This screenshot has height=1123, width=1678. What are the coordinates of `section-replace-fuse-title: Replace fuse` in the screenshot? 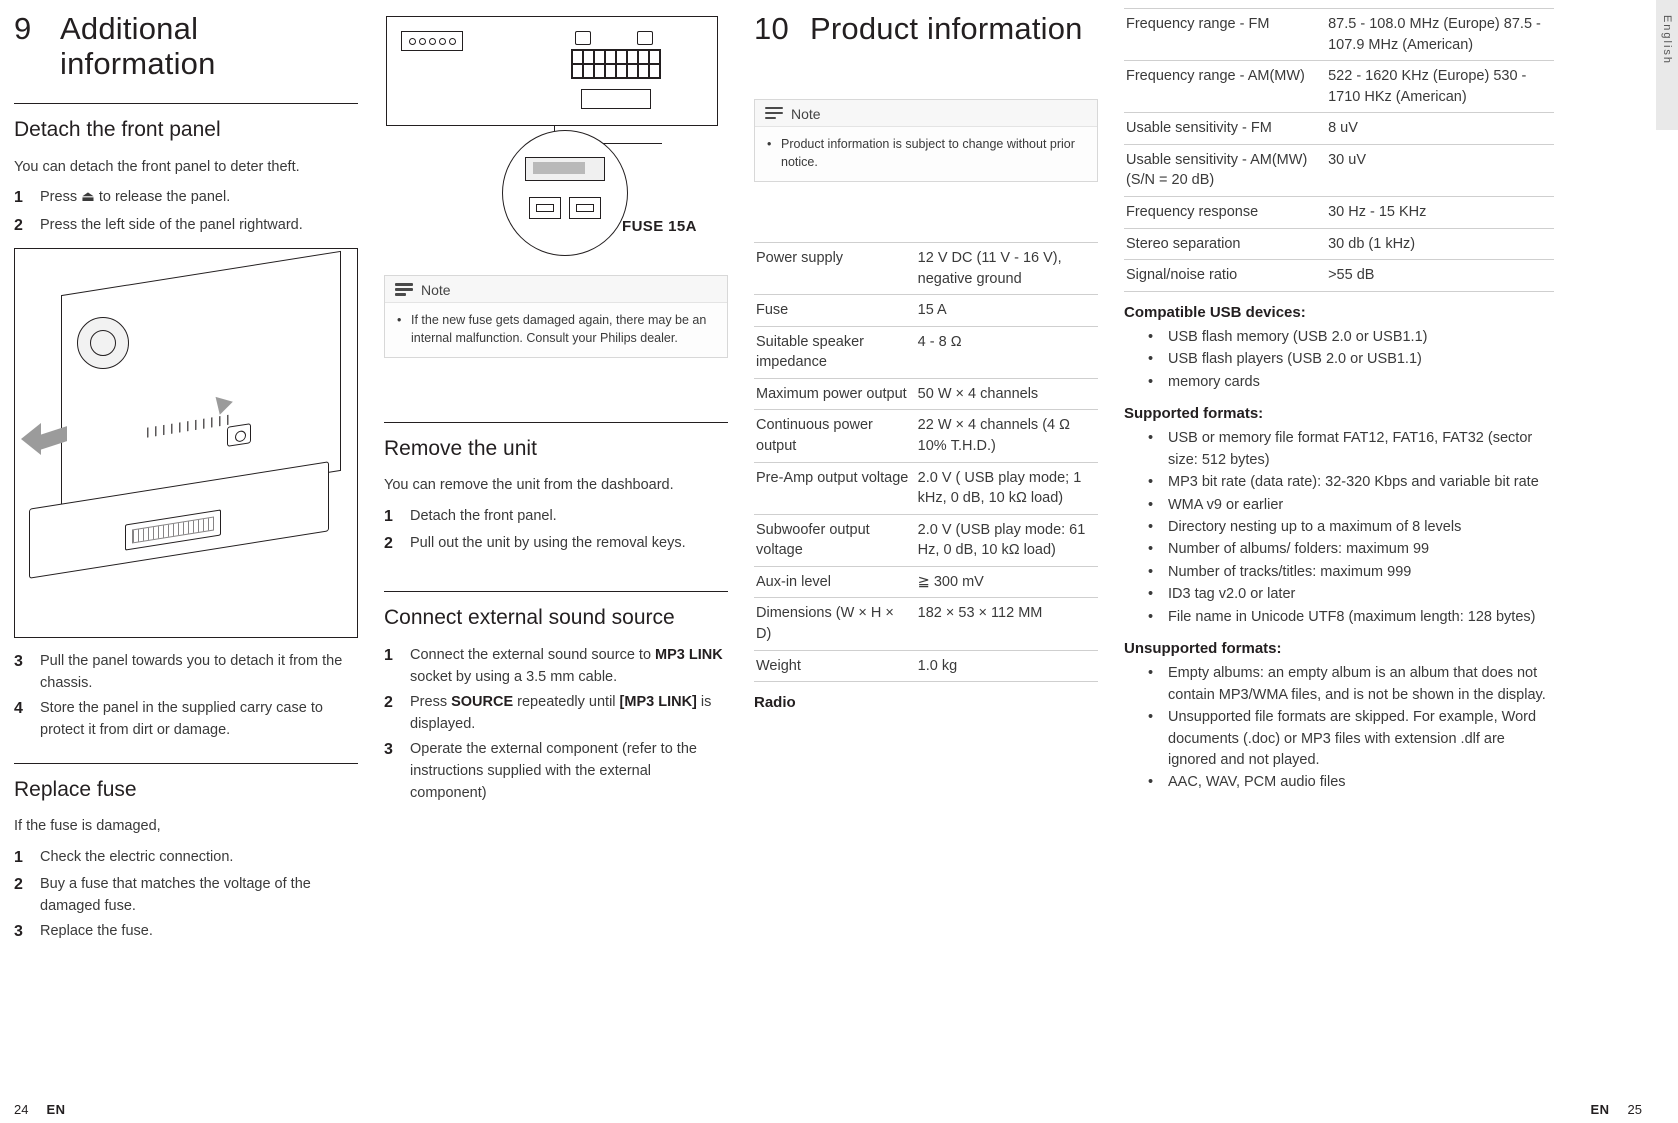 It's located at (75, 790).